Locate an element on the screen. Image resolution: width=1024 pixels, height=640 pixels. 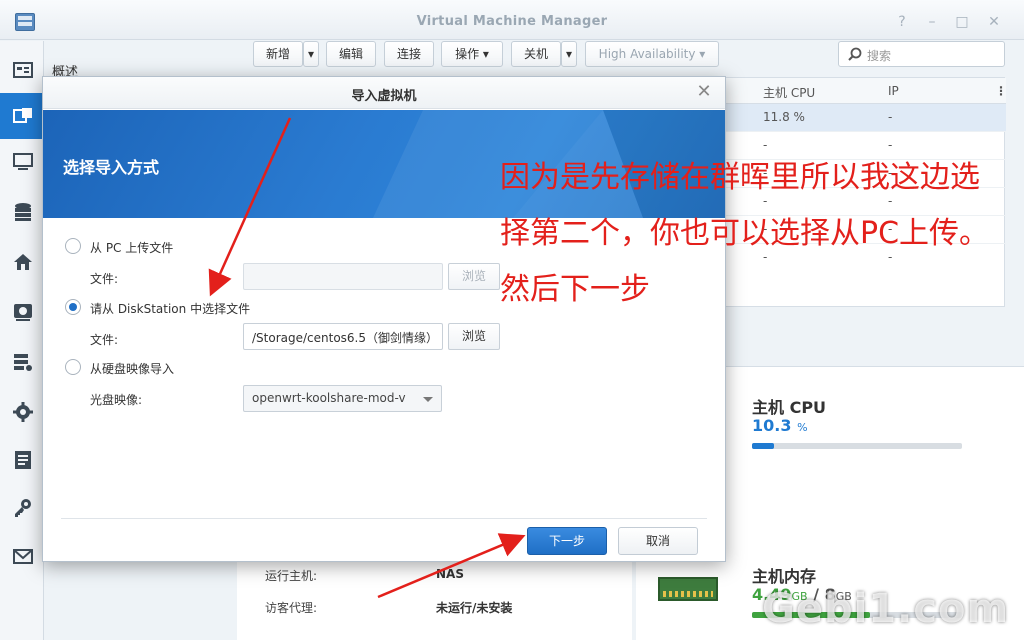
ram-title: 主机内存 is located at coordinates (784, 576).